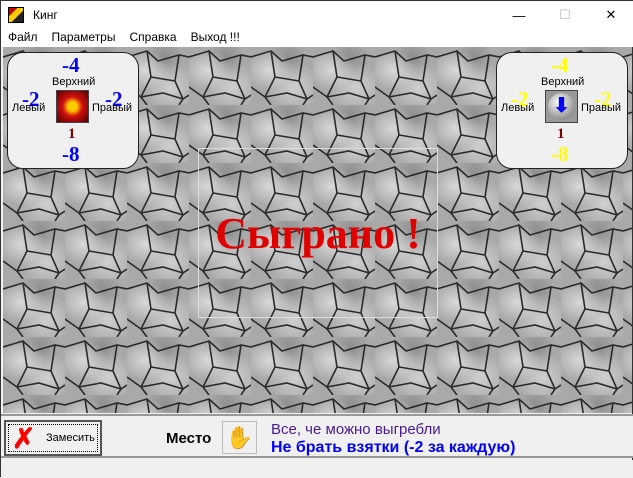 The height and width of the screenshot is (478, 633). I want to click on app-icon, so click(16, 15).